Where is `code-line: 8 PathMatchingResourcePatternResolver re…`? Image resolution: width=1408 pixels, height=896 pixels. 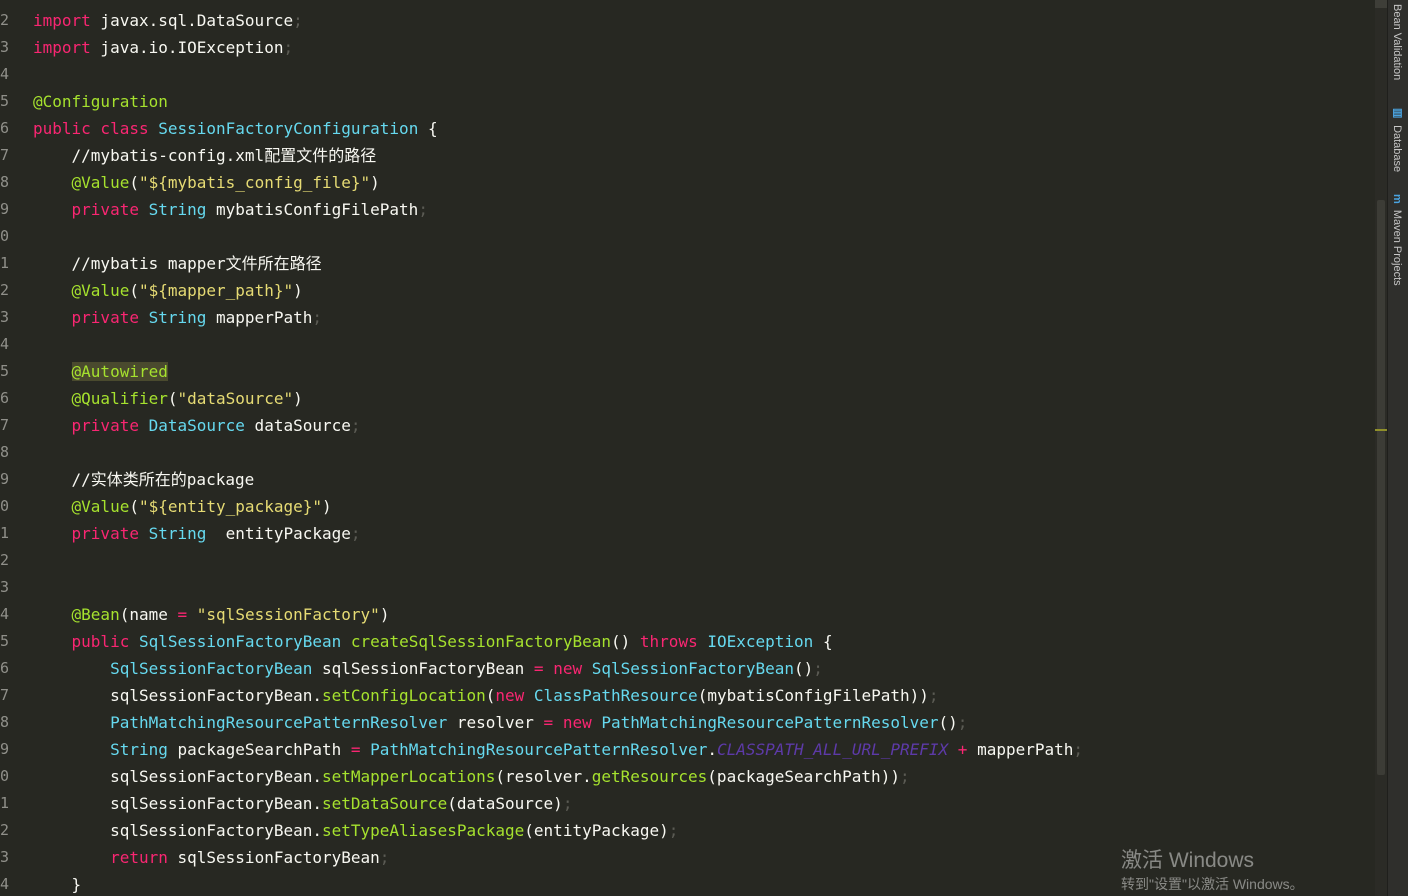
code-line: 8 PathMatchingResourcePatternResolver re… is located at coordinates (687, 722).